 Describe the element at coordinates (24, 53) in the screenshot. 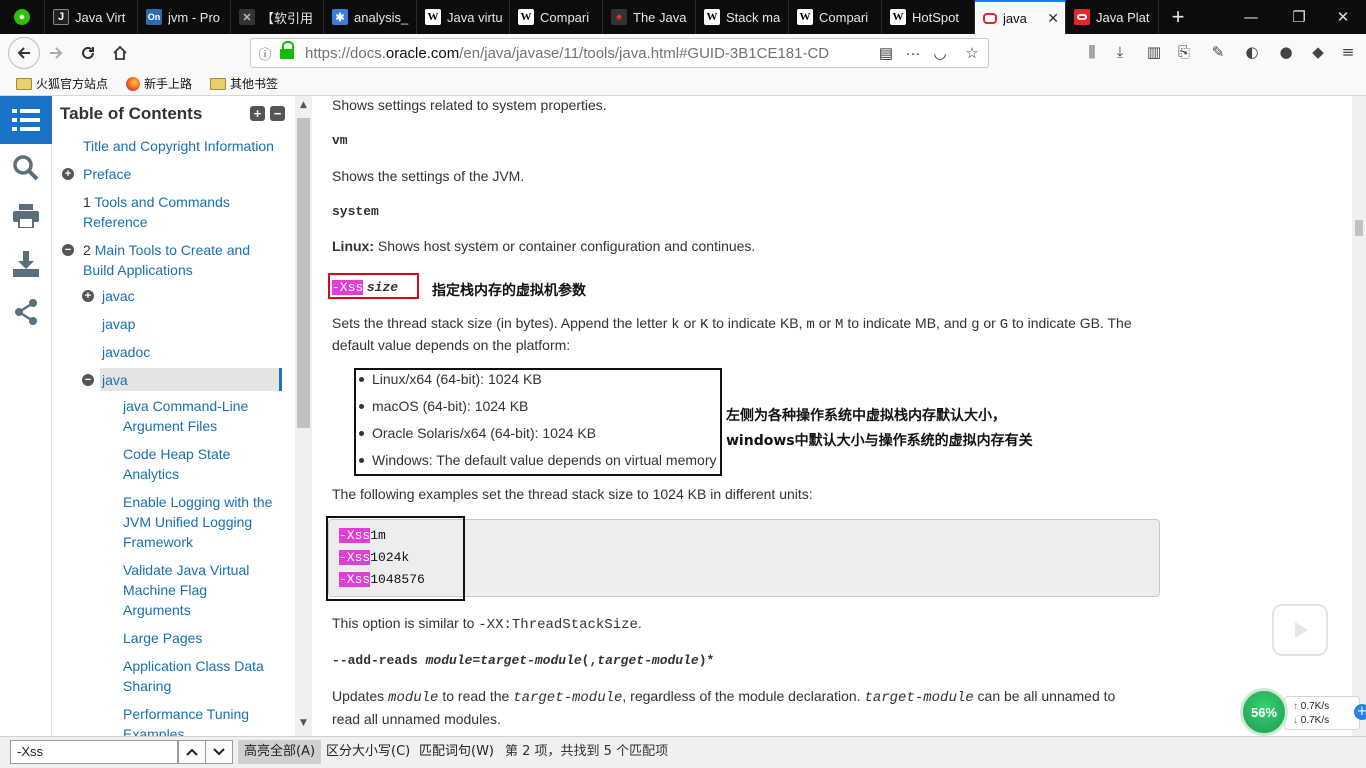

I see `back-button` at that location.